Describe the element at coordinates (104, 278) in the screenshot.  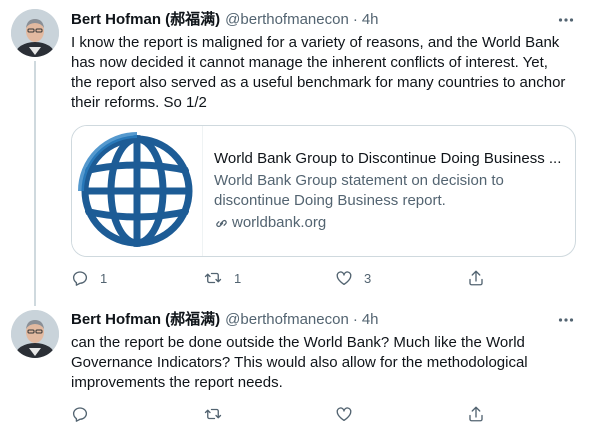
I see `reply-count: 1` at that location.